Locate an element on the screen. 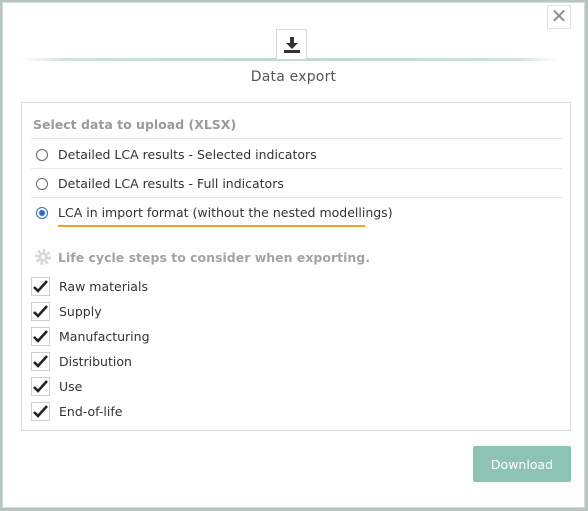 The width and height of the screenshot is (588, 511). checkbox-label: Use is located at coordinates (71, 386).